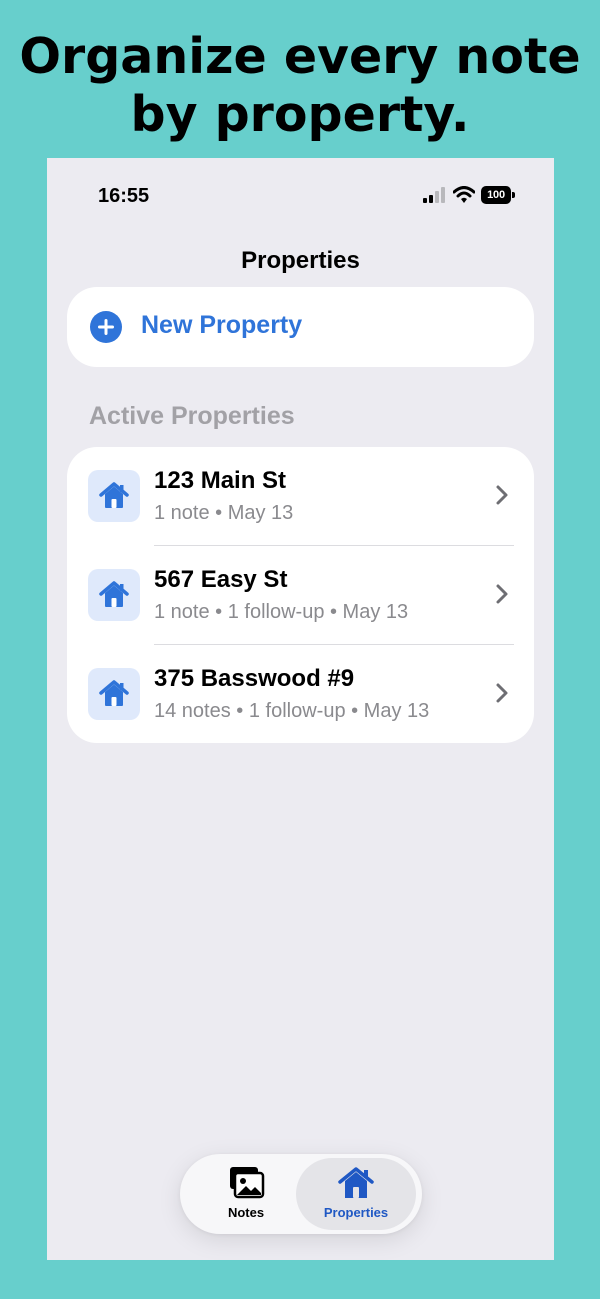  I want to click on headline-line-2: by property., so click(300, 114).